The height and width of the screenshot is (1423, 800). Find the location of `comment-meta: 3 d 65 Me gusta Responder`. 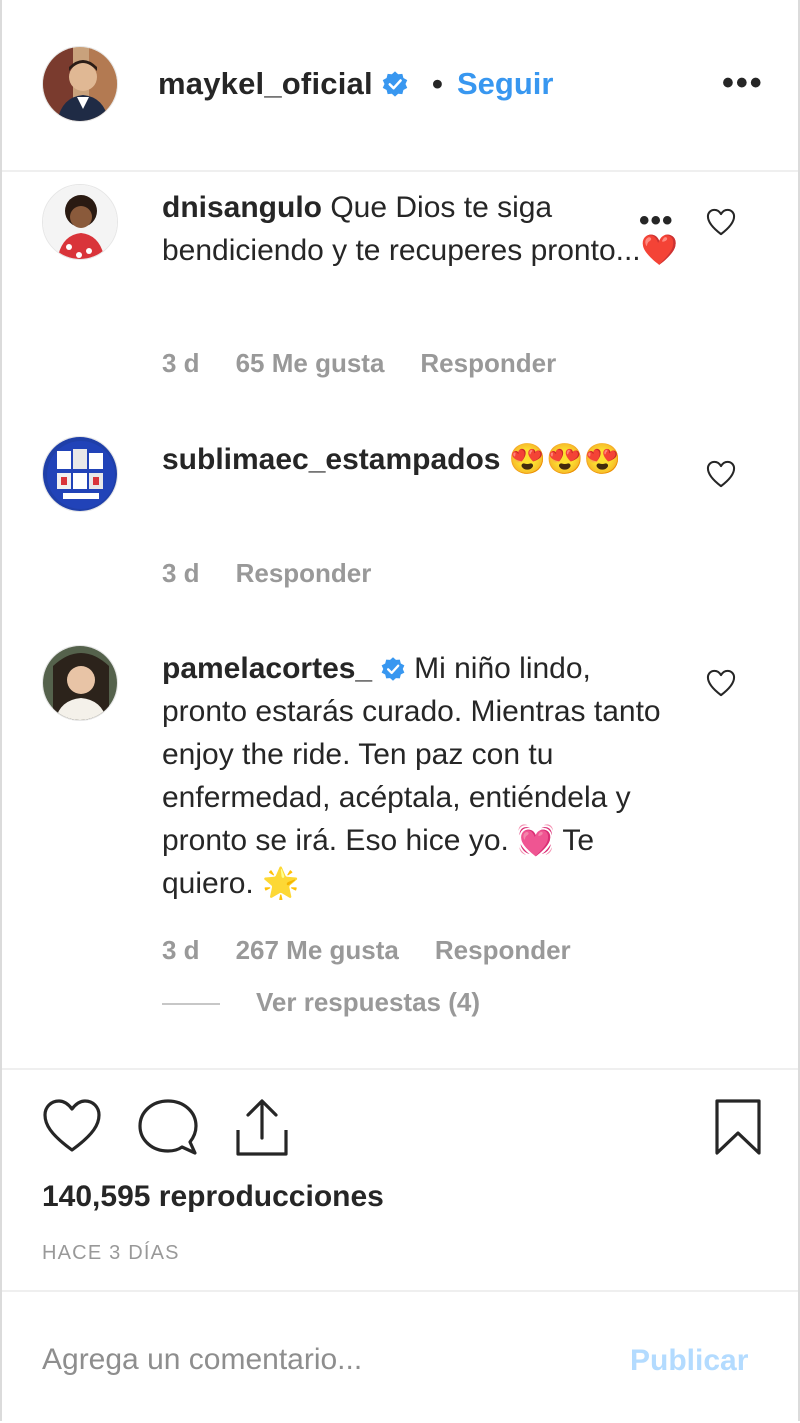

comment-meta: 3 d 65 Me gusta Responder is located at coordinates (377, 363).